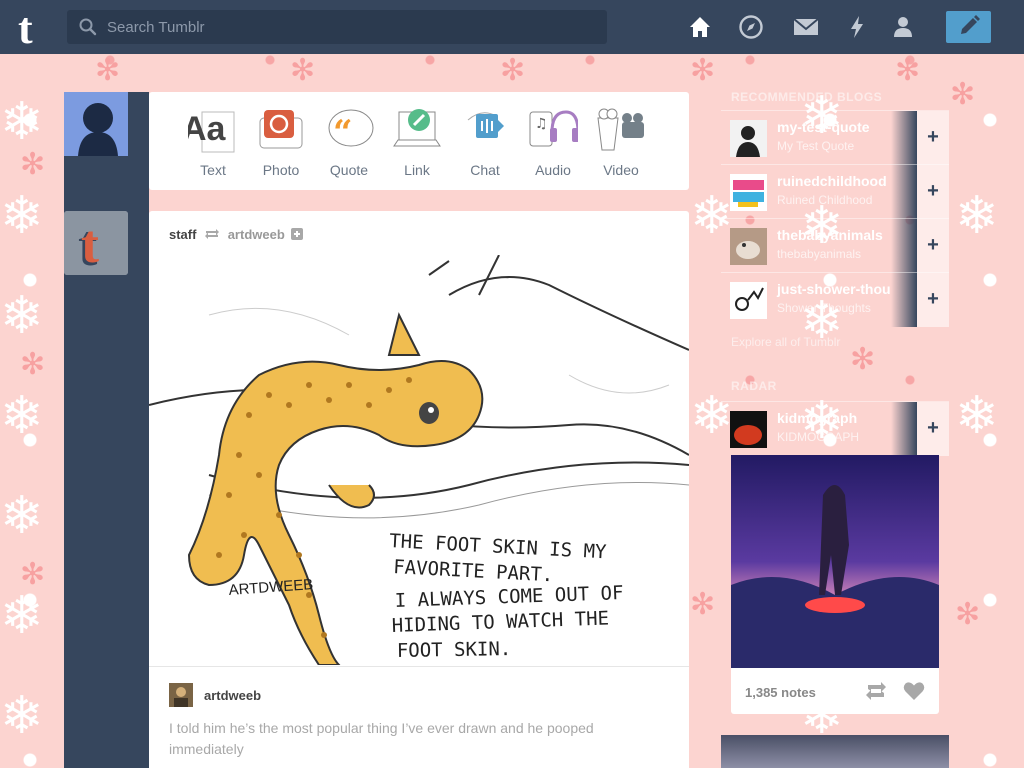 This screenshot has height=768, width=1024. What do you see at coordinates (297, 234) in the screenshot?
I see `follow-plus-icon` at bounding box center [297, 234].